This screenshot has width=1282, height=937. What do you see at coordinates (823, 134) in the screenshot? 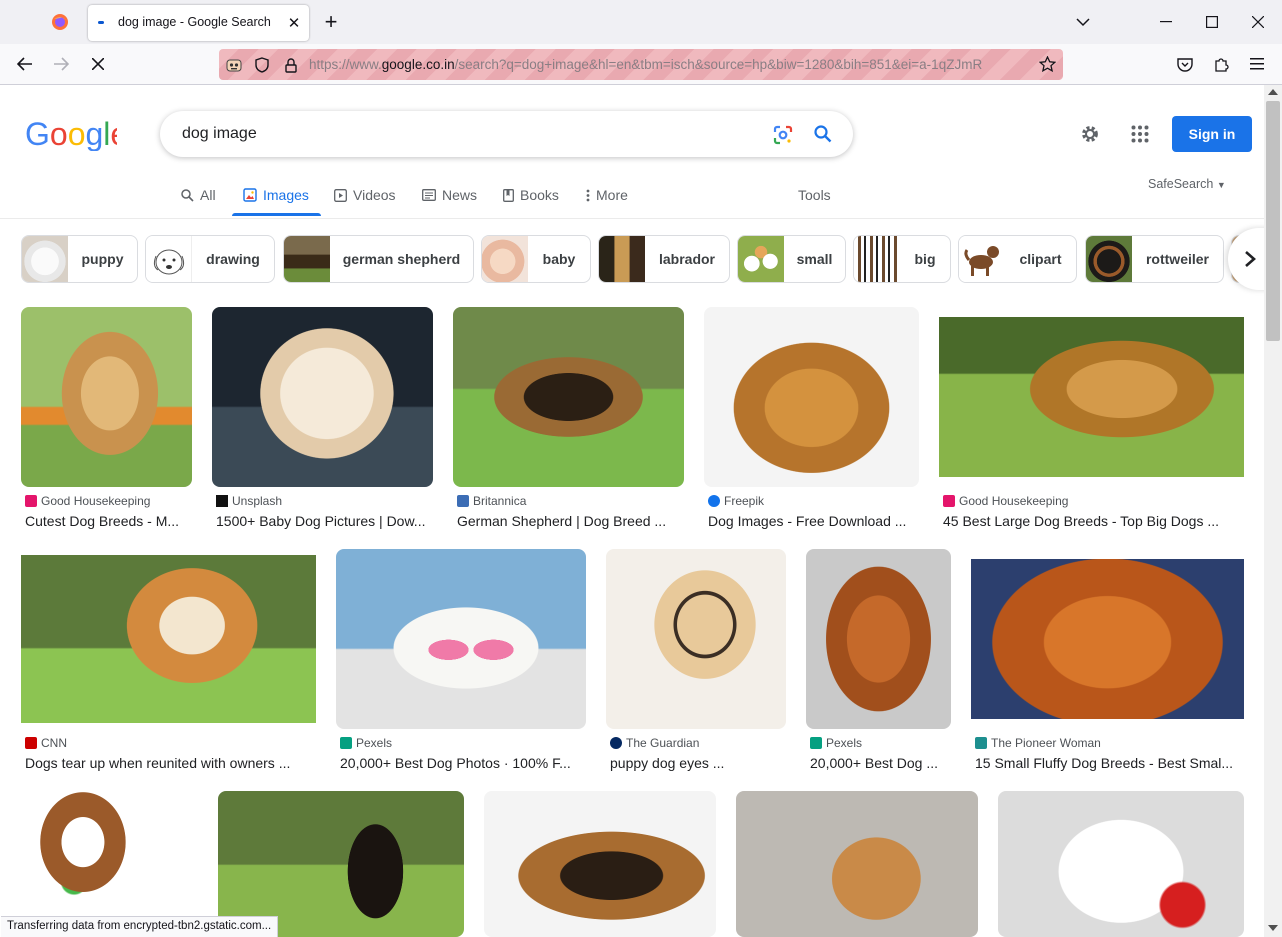
I see `search-icon` at bounding box center [823, 134].